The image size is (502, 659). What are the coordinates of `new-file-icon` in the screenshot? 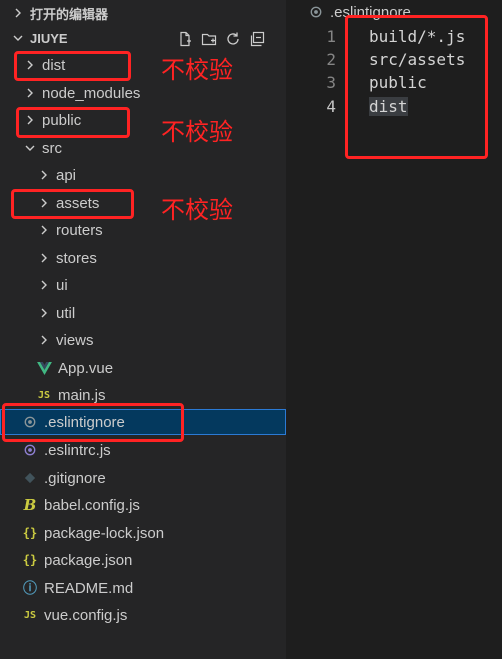 It's located at (185, 39).